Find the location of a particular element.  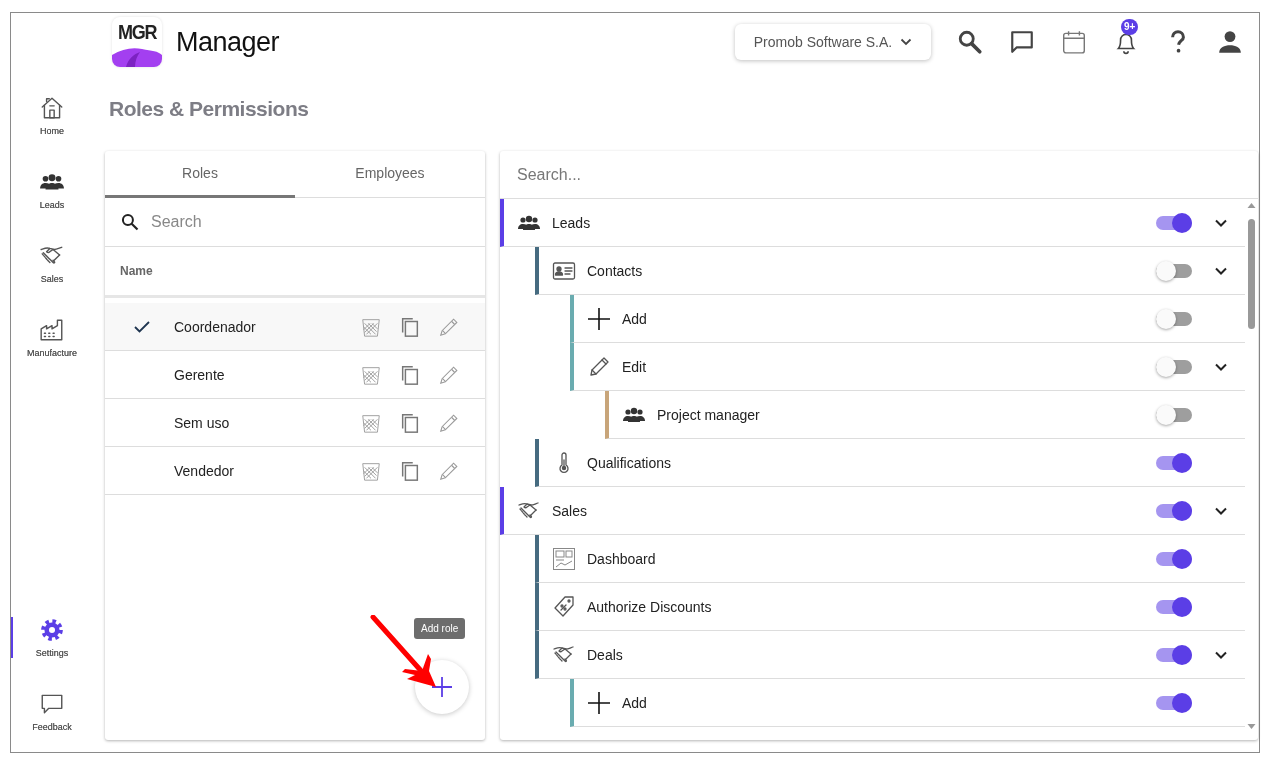

nav-item: Sales is located at coordinates (51, 263).